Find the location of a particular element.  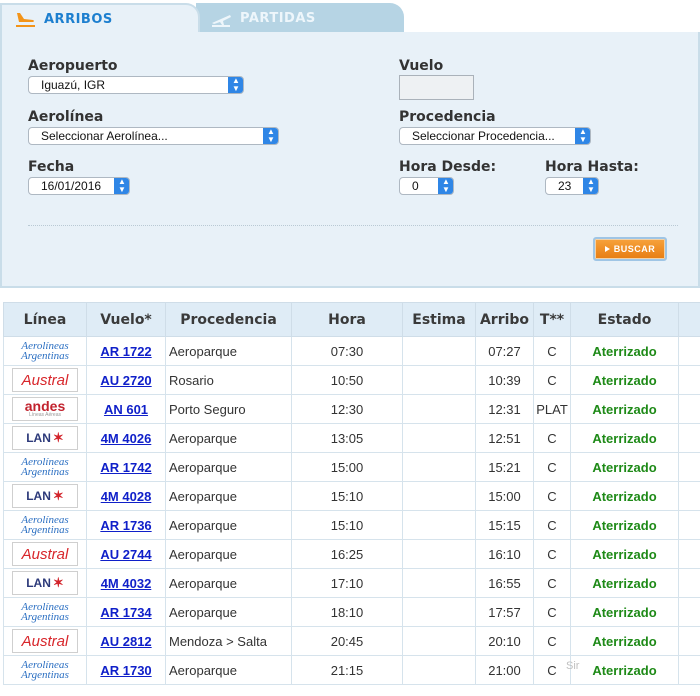

flight-link: 4M 4028 is located at coordinates (126, 496).